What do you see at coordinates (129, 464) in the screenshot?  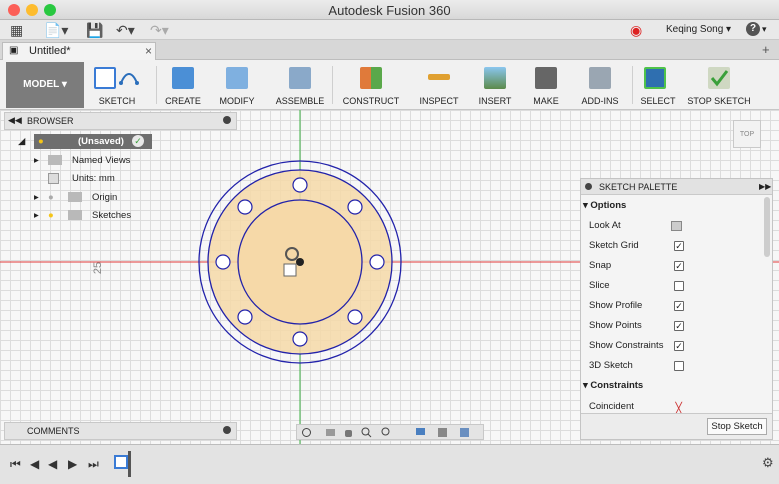 I see `timeline-marker` at bounding box center [129, 464].